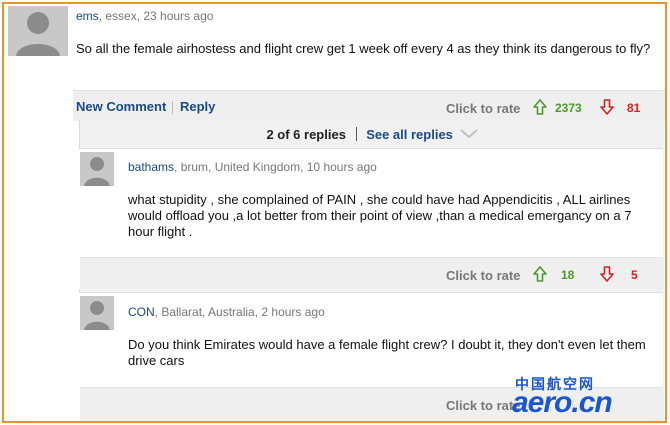  What do you see at coordinates (151, 167) in the screenshot?
I see `reply-username: bathams` at bounding box center [151, 167].